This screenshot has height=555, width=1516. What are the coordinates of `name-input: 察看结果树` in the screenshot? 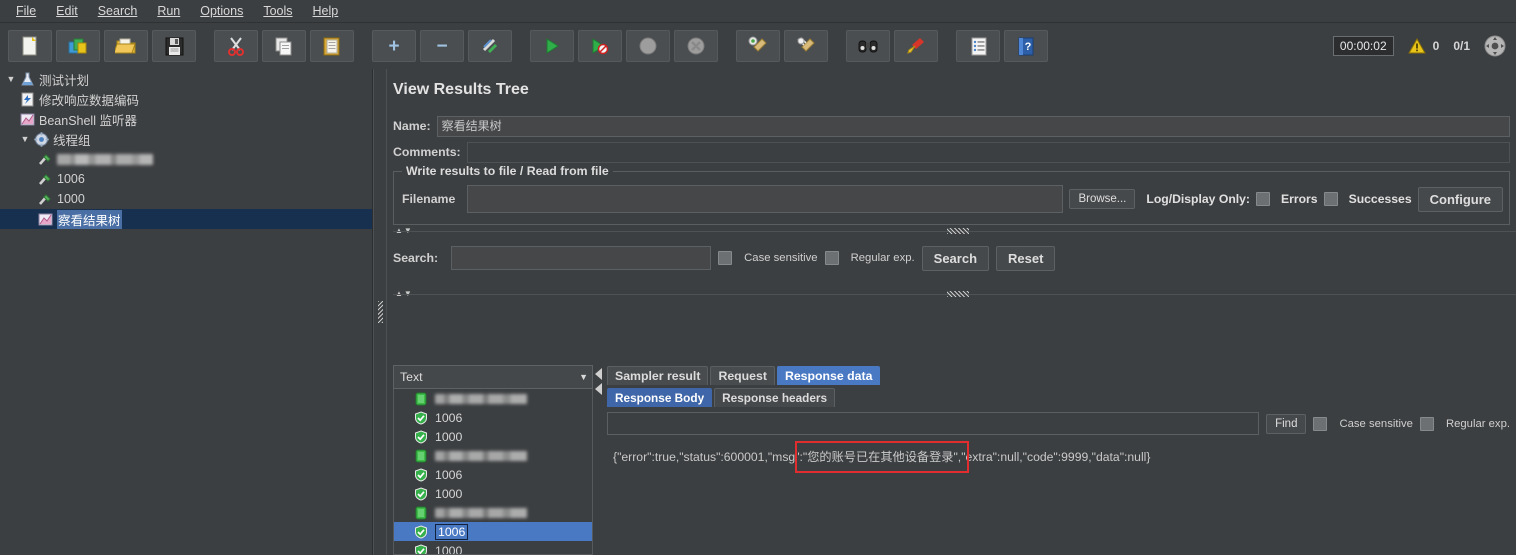 It's located at (973, 126).